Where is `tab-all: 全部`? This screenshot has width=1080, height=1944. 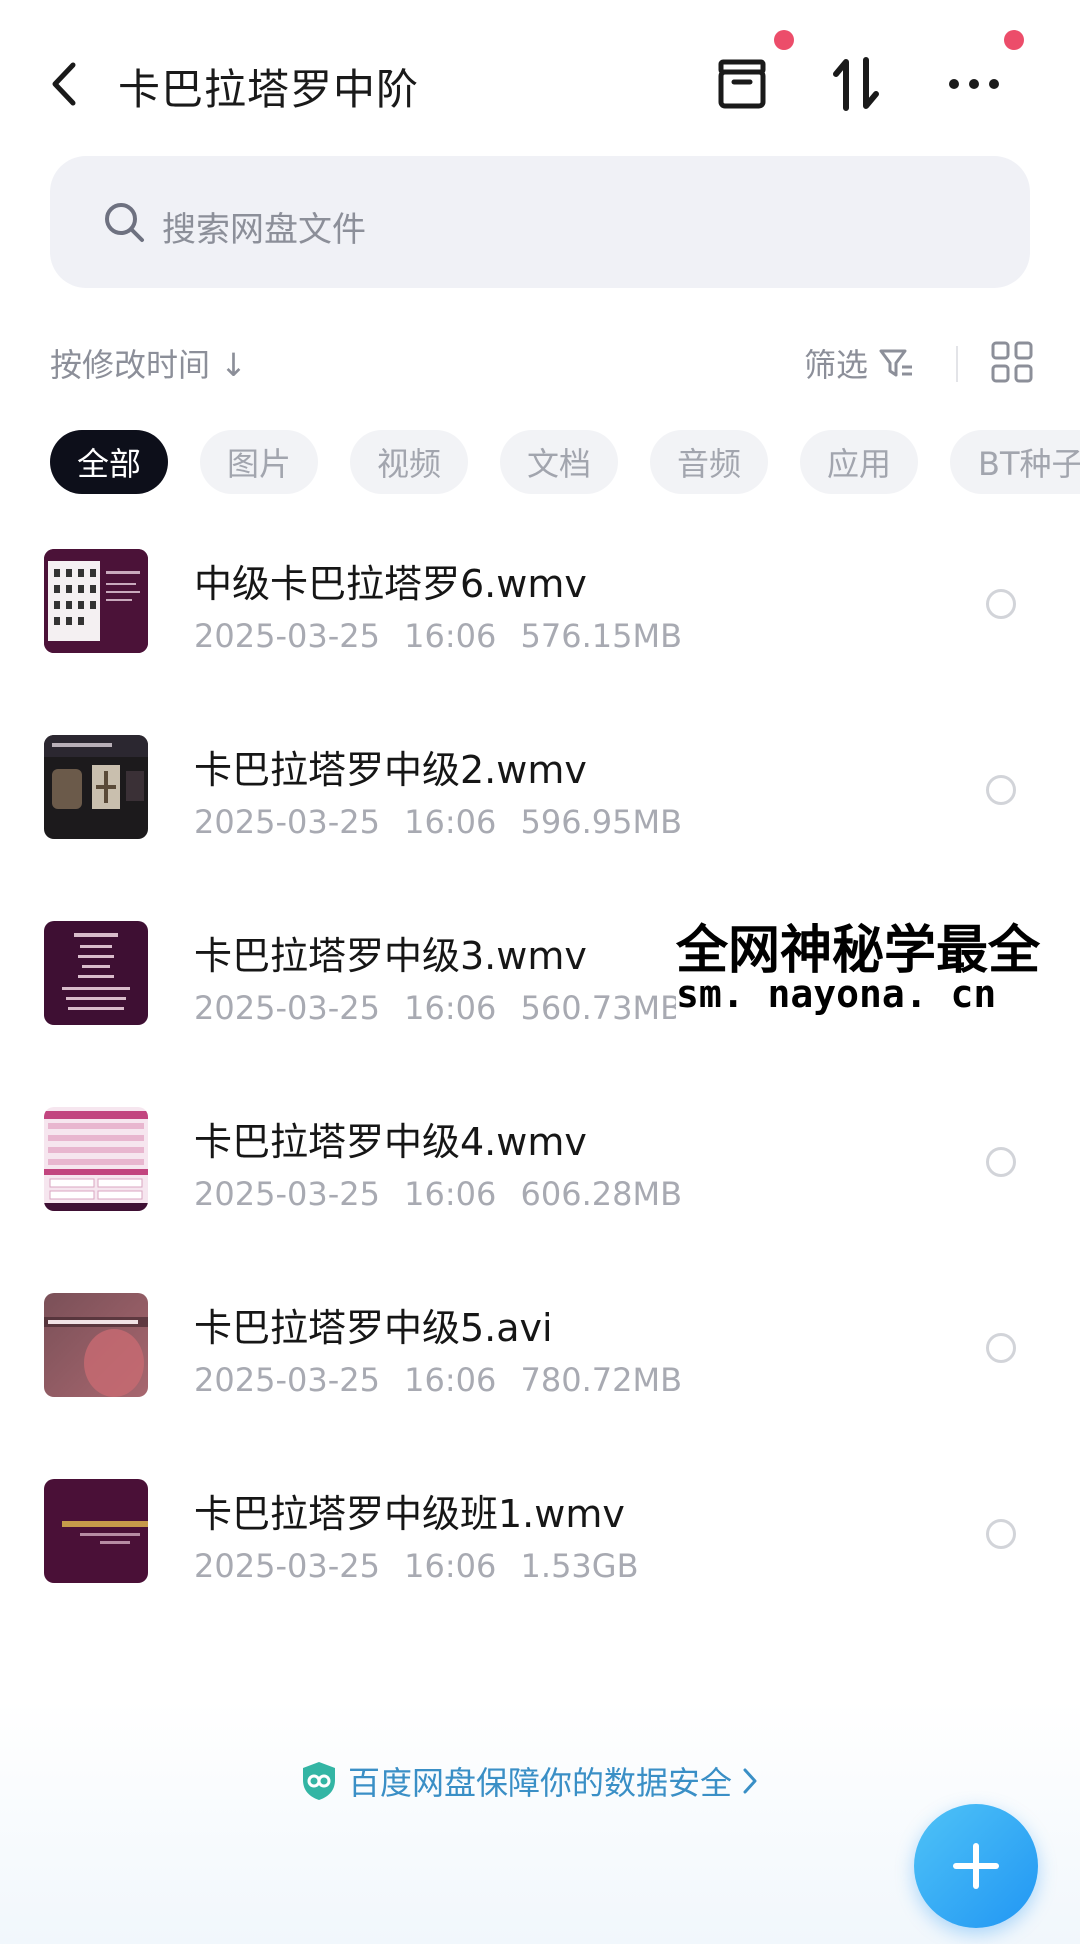
tab-all: 全部 is located at coordinates (109, 462).